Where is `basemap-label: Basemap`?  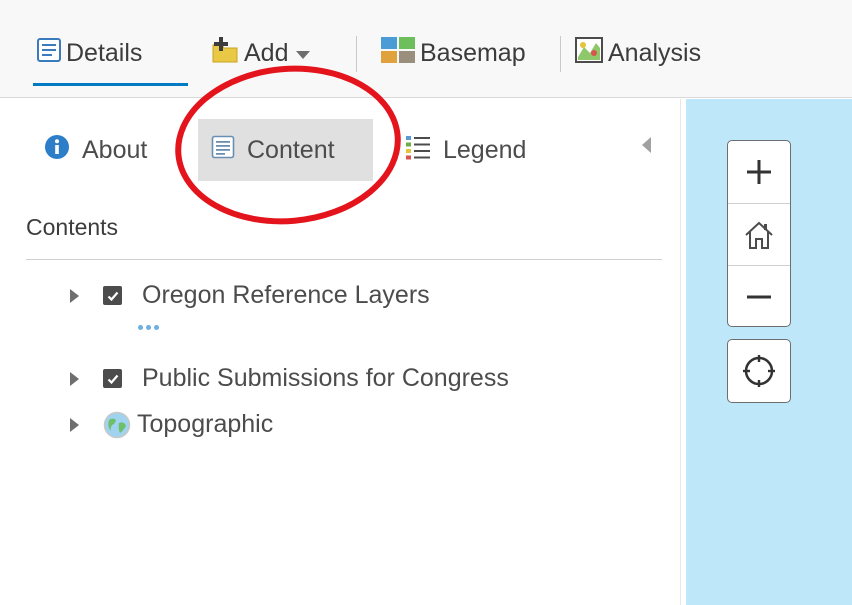 basemap-label: Basemap is located at coordinates (473, 52).